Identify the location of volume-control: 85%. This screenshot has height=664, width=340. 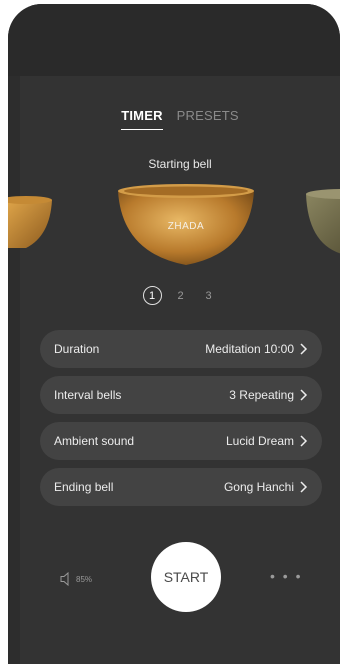
(76, 579).